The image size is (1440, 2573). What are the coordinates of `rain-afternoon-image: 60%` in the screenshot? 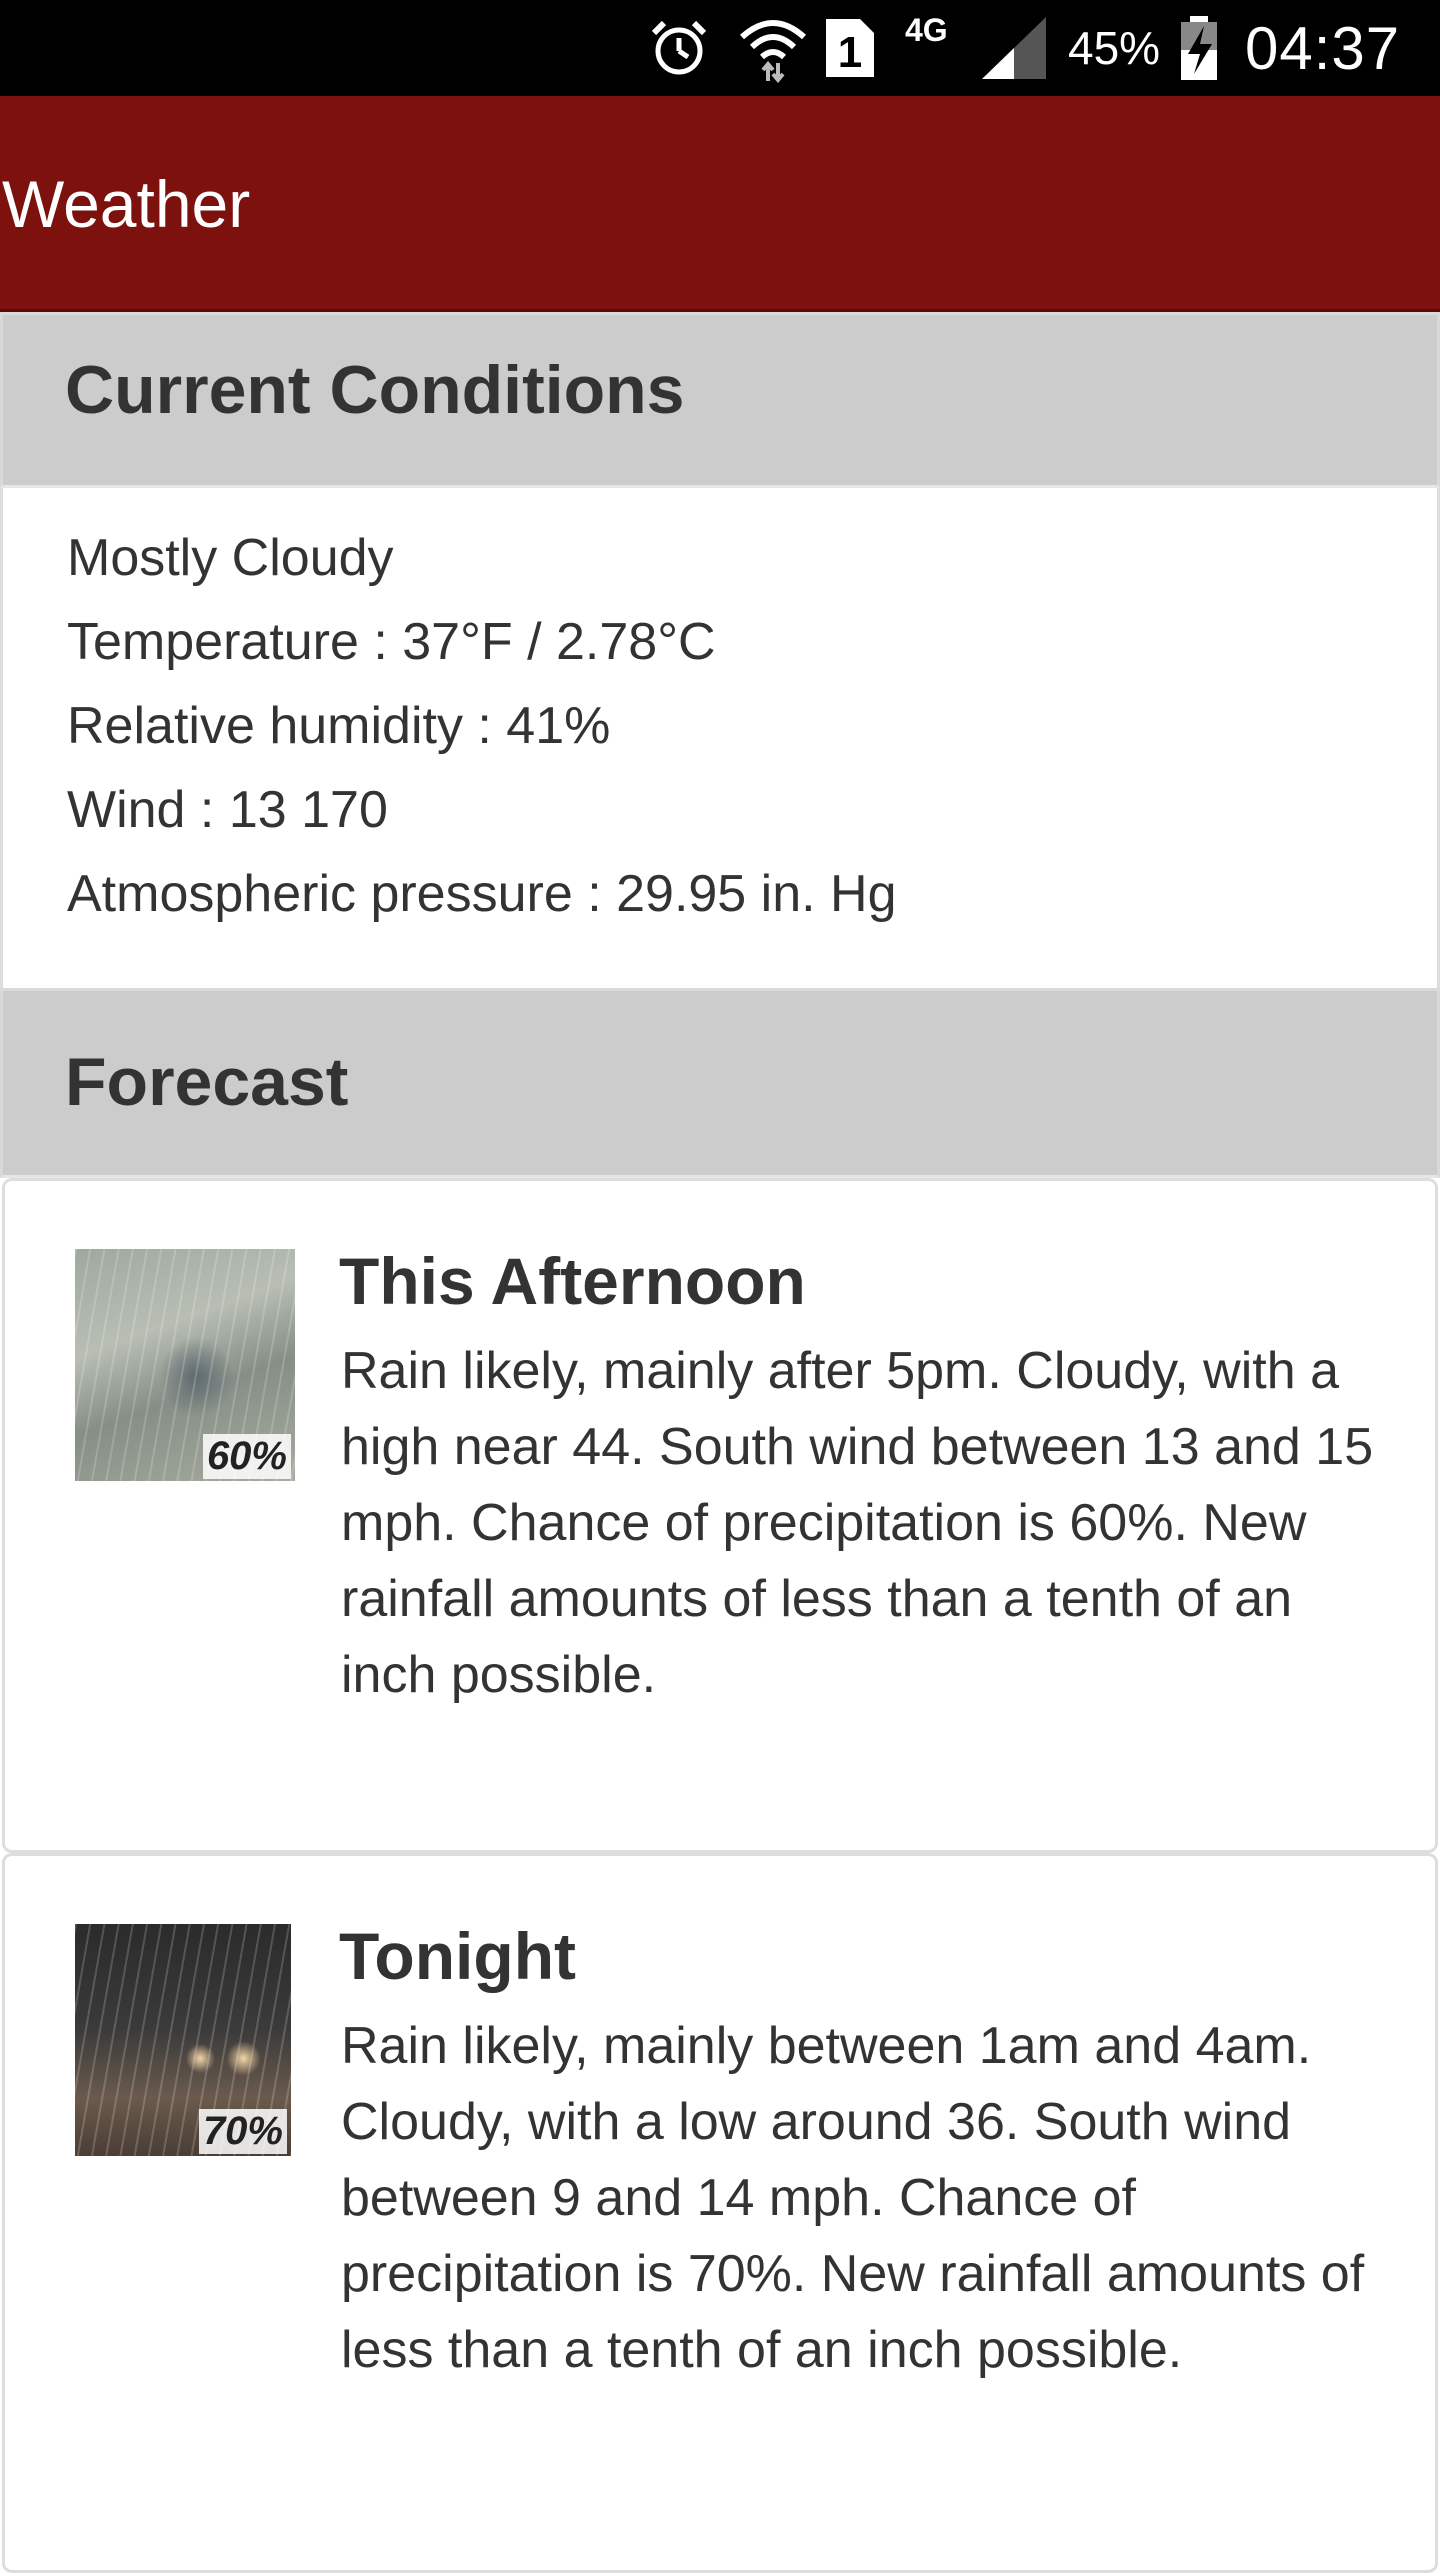 It's located at (185, 1365).